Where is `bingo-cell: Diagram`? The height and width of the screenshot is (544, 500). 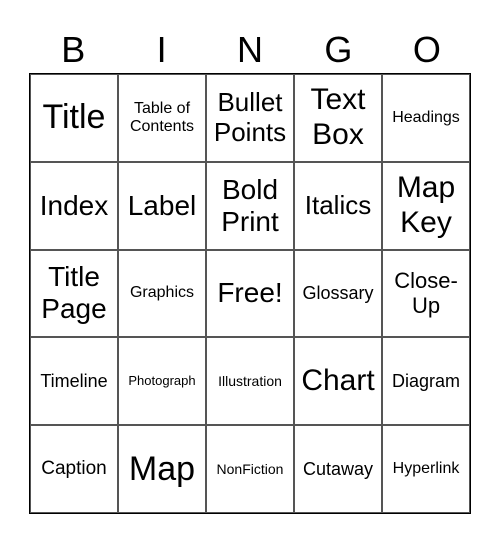 bingo-cell: Diagram is located at coordinates (426, 381).